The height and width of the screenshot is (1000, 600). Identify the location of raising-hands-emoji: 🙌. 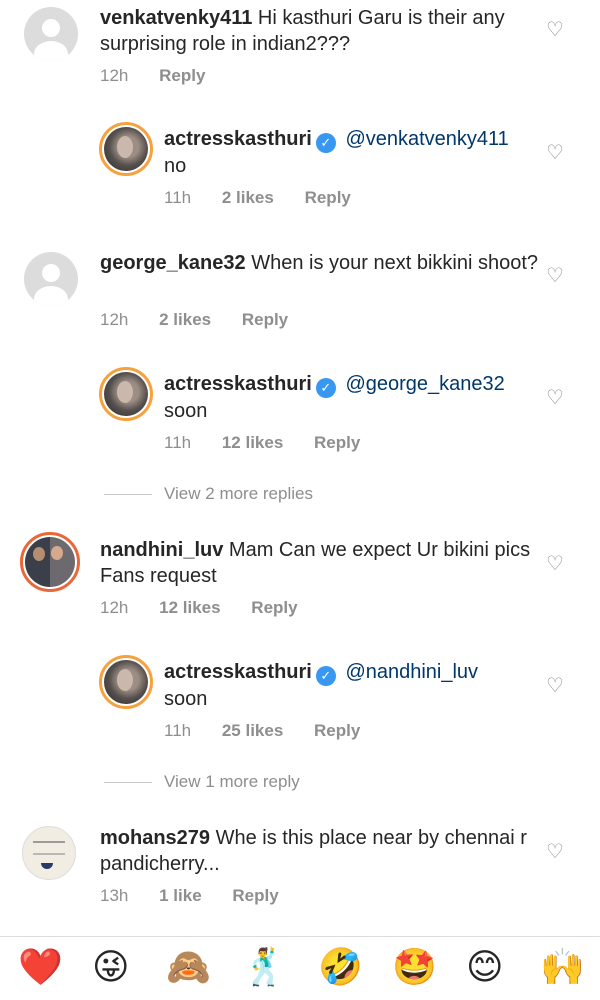
(562, 967).